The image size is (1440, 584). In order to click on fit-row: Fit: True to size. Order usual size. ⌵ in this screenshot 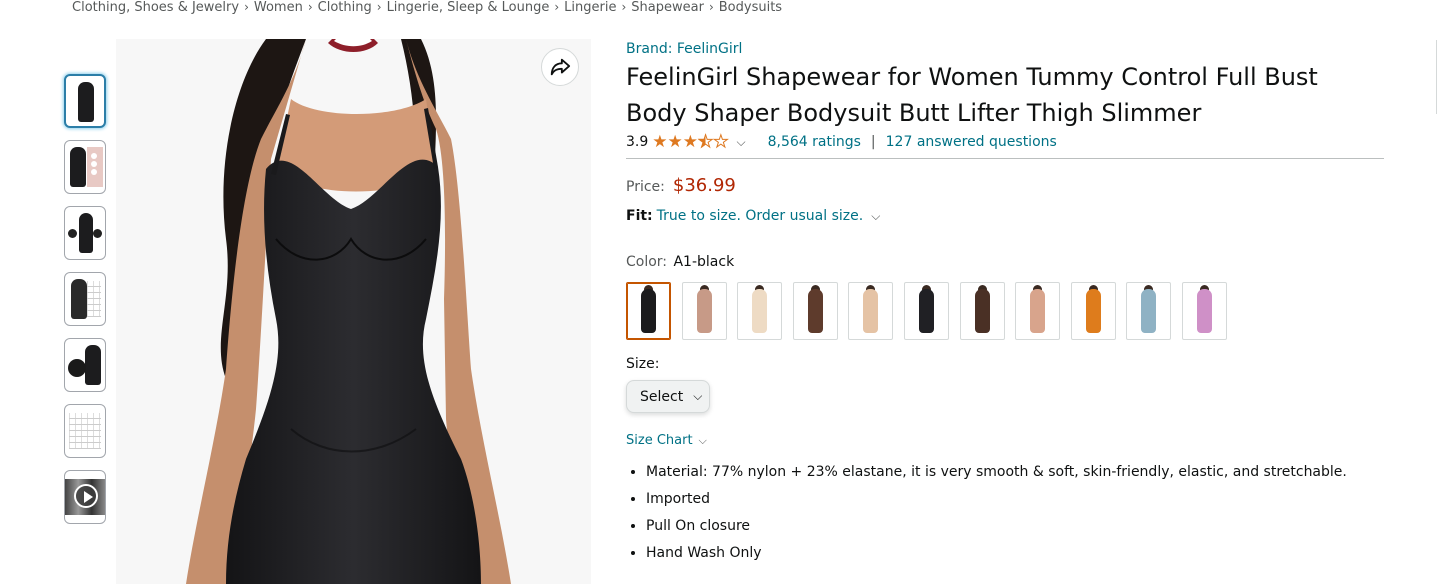, I will do `click(1006, 216)`.